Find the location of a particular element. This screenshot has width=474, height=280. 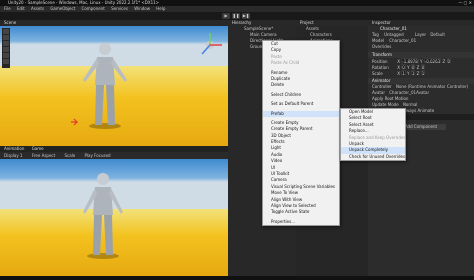

update-mode-dropdown: Normal is located at coordinates (410, 104).